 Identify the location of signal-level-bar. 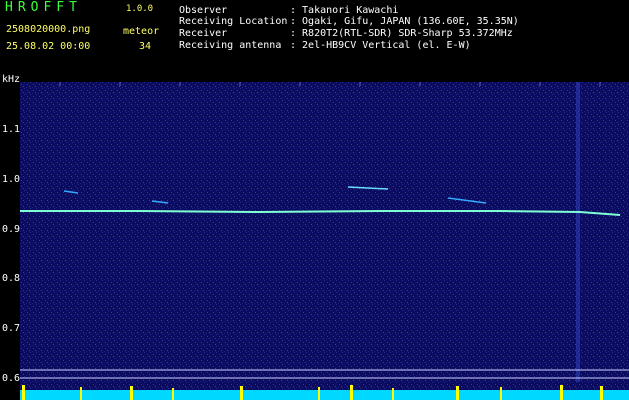
(324, 395).